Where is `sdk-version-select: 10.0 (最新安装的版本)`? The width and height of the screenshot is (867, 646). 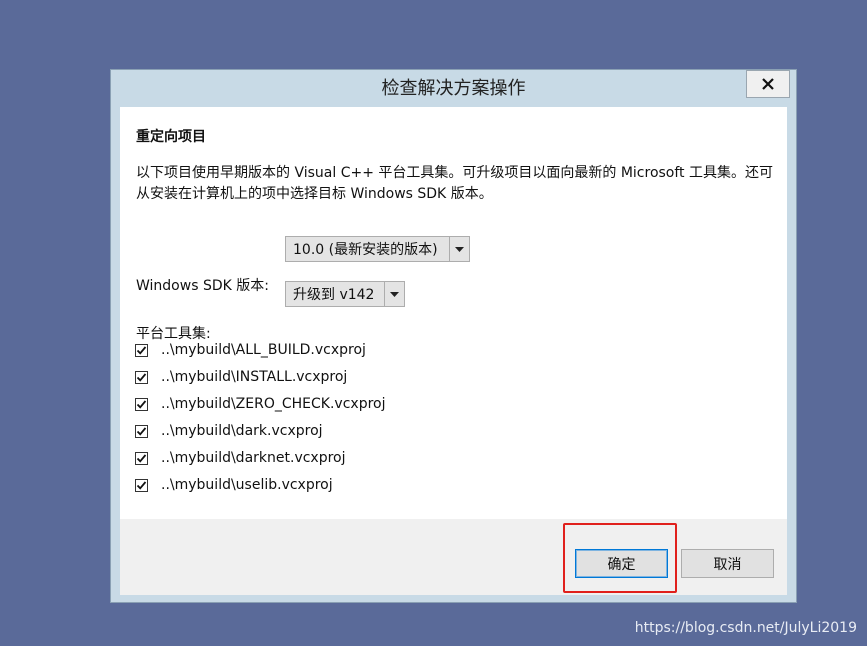 sdk-version-select: 10.0 (最新安装的版本) is located at coordinates (377, 249).